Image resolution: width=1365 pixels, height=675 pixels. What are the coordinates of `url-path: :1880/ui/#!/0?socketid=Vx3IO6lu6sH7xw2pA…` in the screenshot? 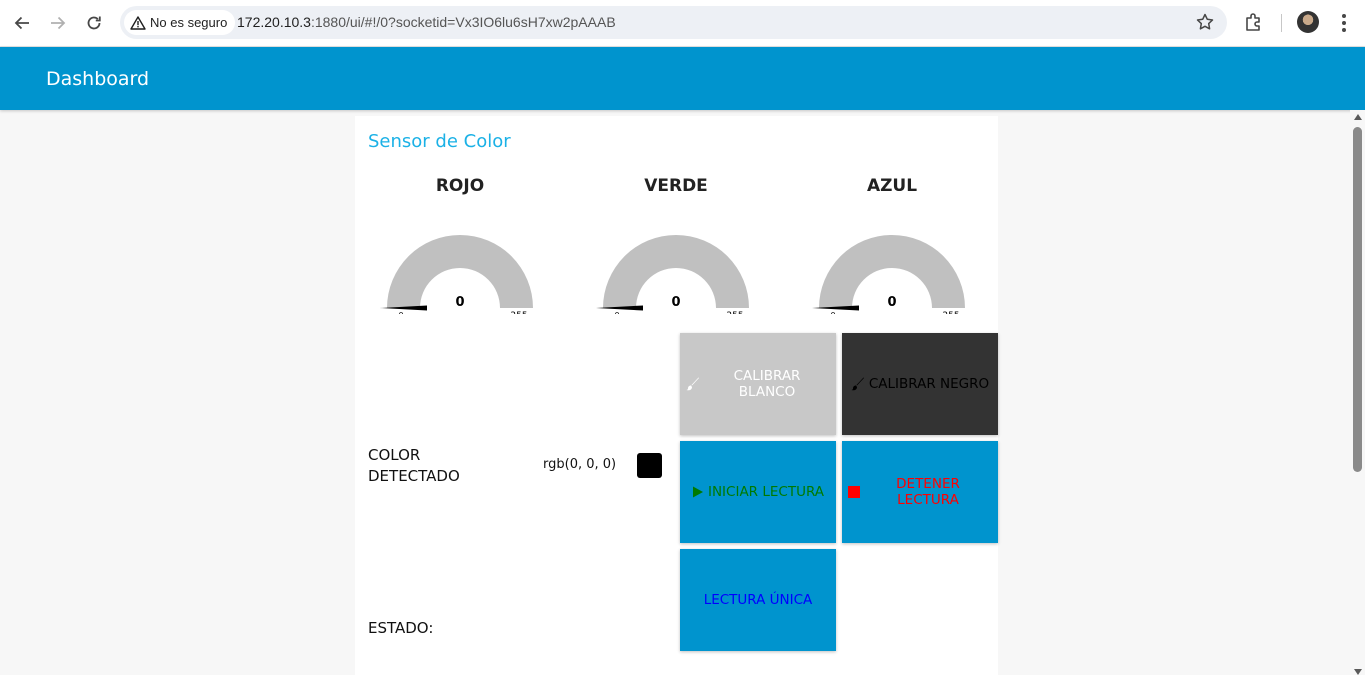 It's located at (463, 22).